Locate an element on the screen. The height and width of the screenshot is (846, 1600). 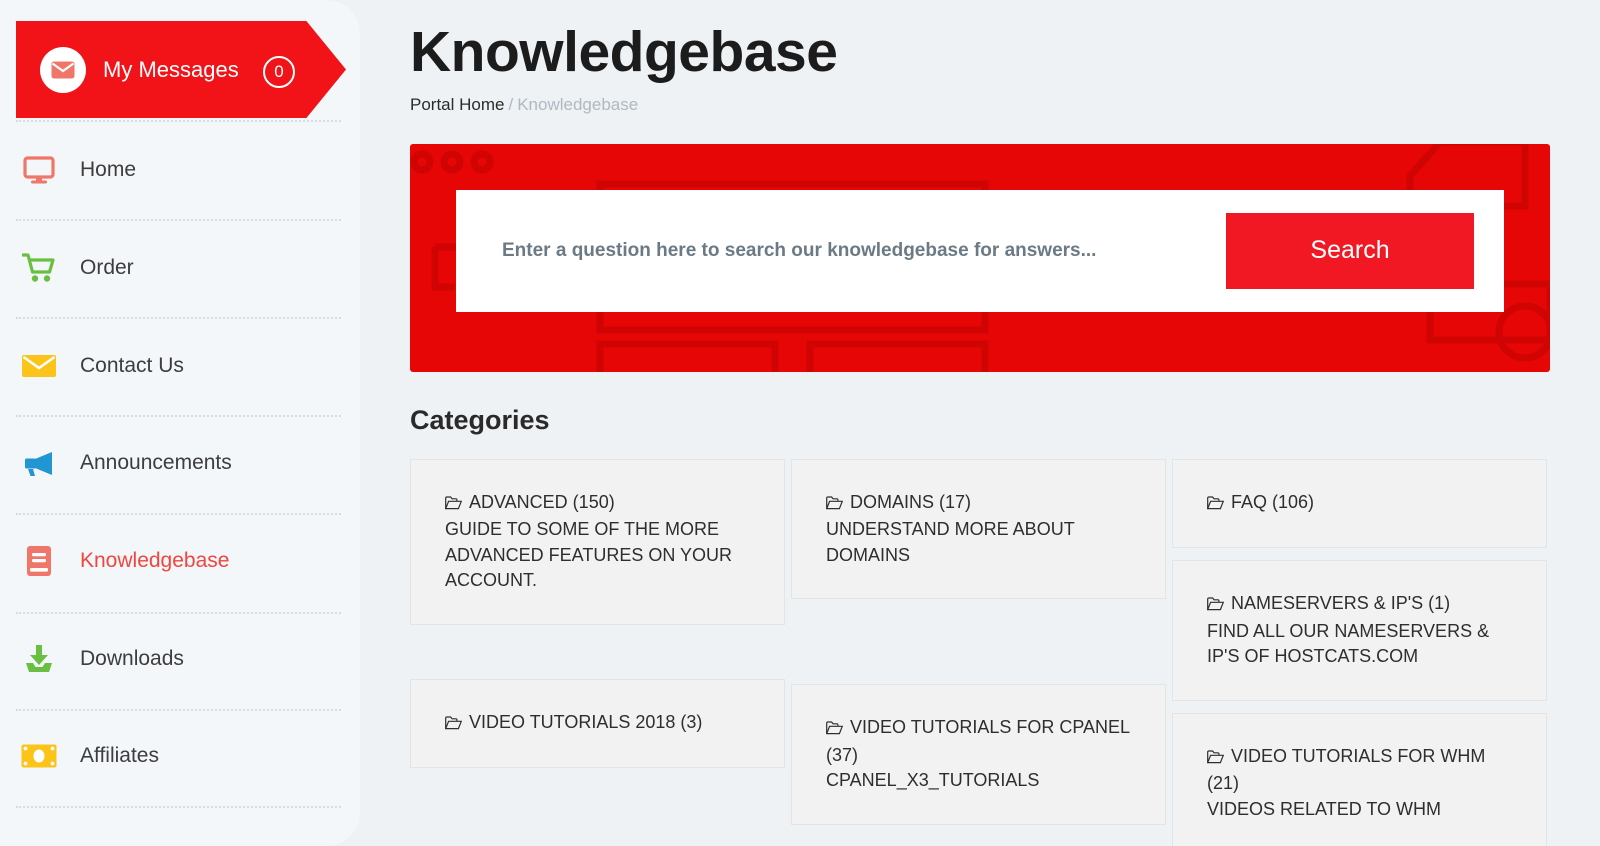
search-box: Search is located at coordinates (980, 250).